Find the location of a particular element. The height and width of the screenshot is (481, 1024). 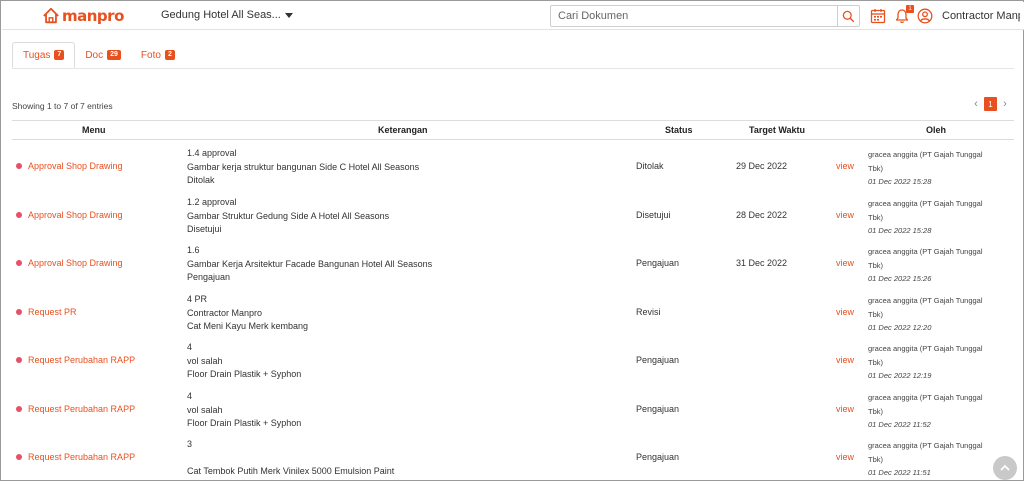

row-target-waktu: 28 Dec 2022 is located at coordinates (762, 215).